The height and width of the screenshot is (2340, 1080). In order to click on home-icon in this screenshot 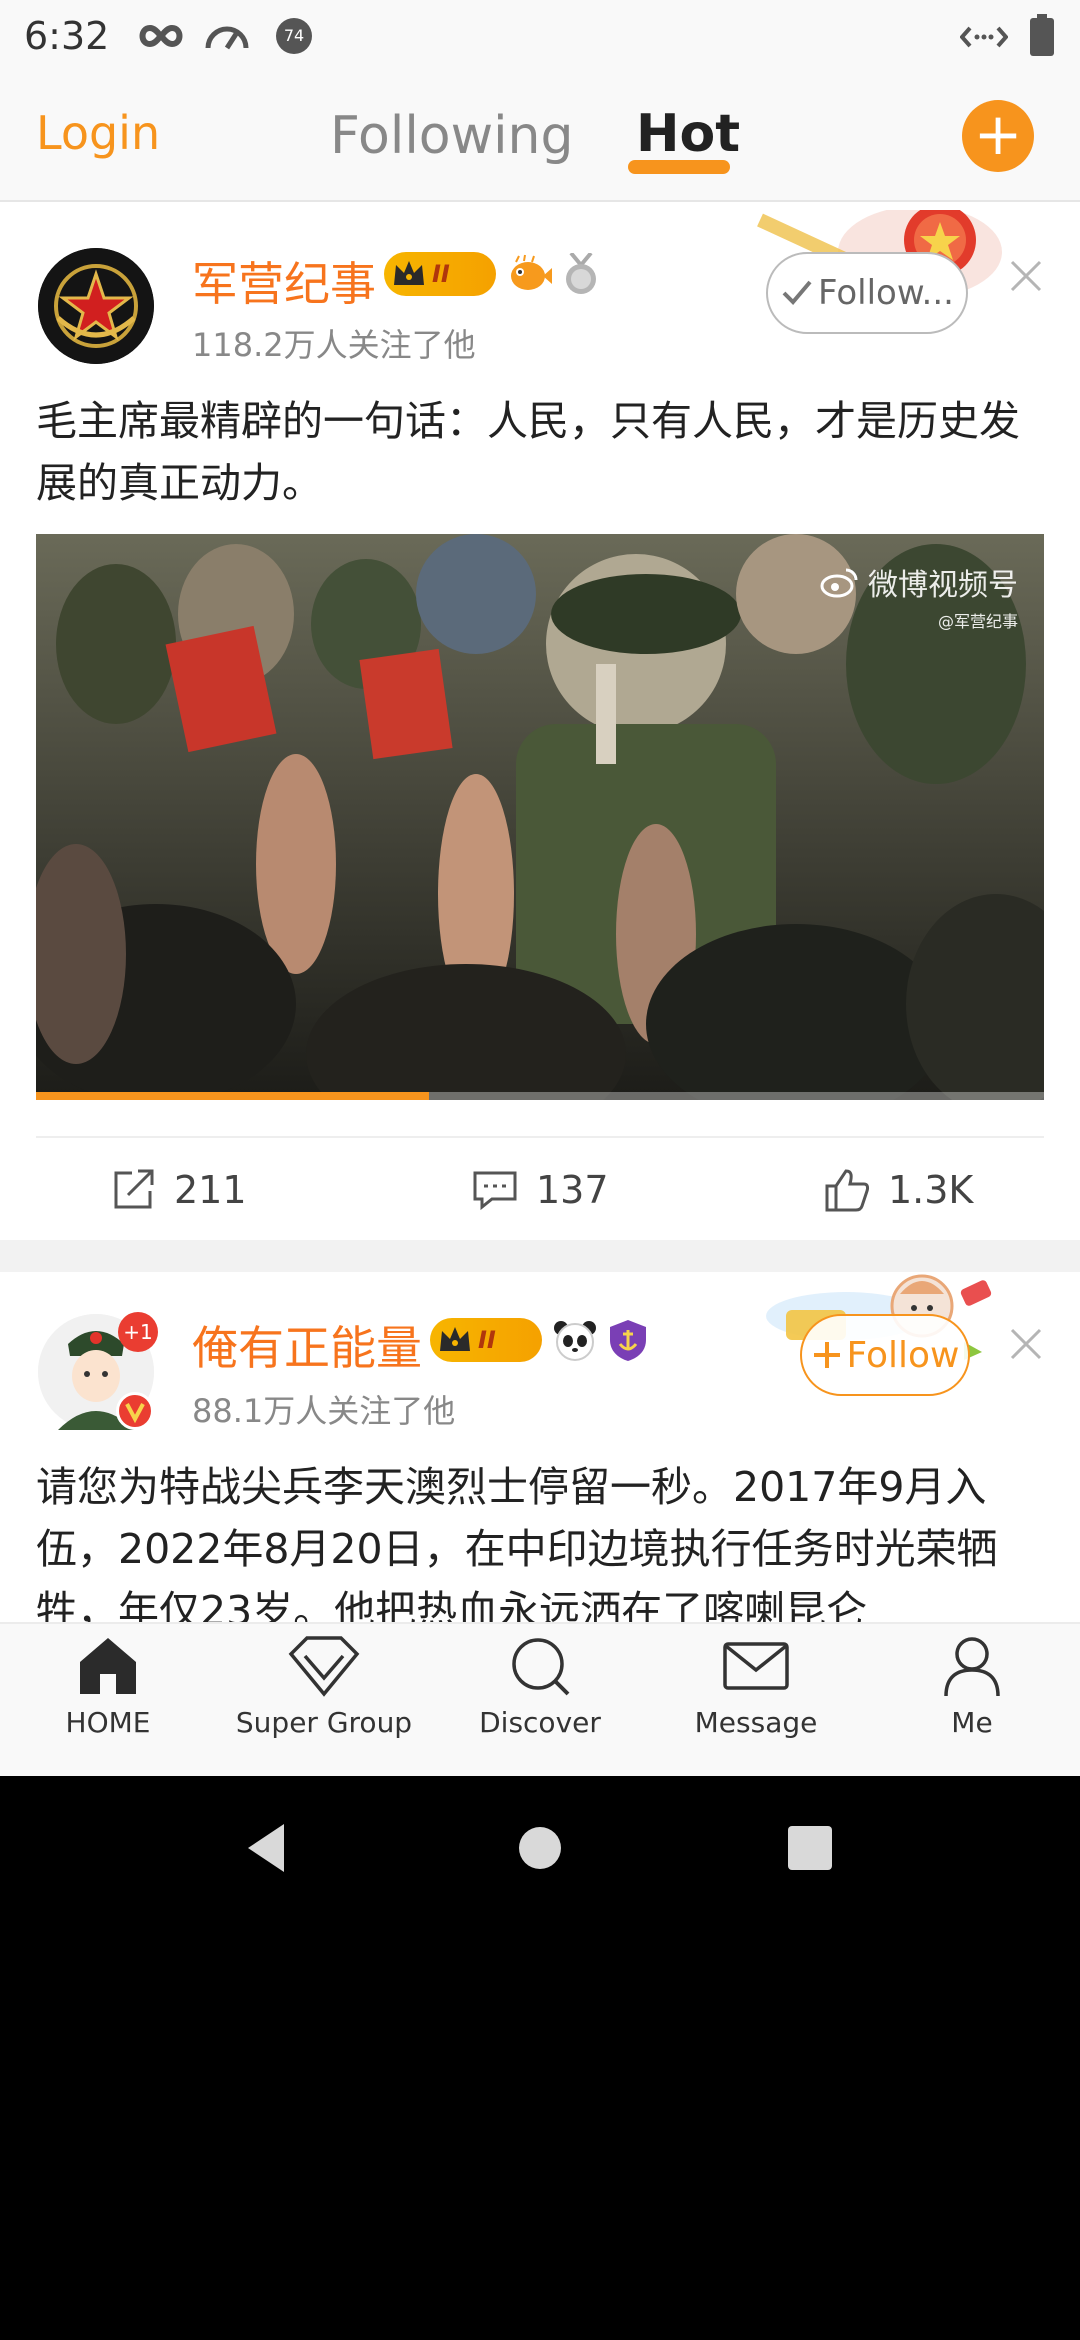, I will do `click(108, 1666)`.